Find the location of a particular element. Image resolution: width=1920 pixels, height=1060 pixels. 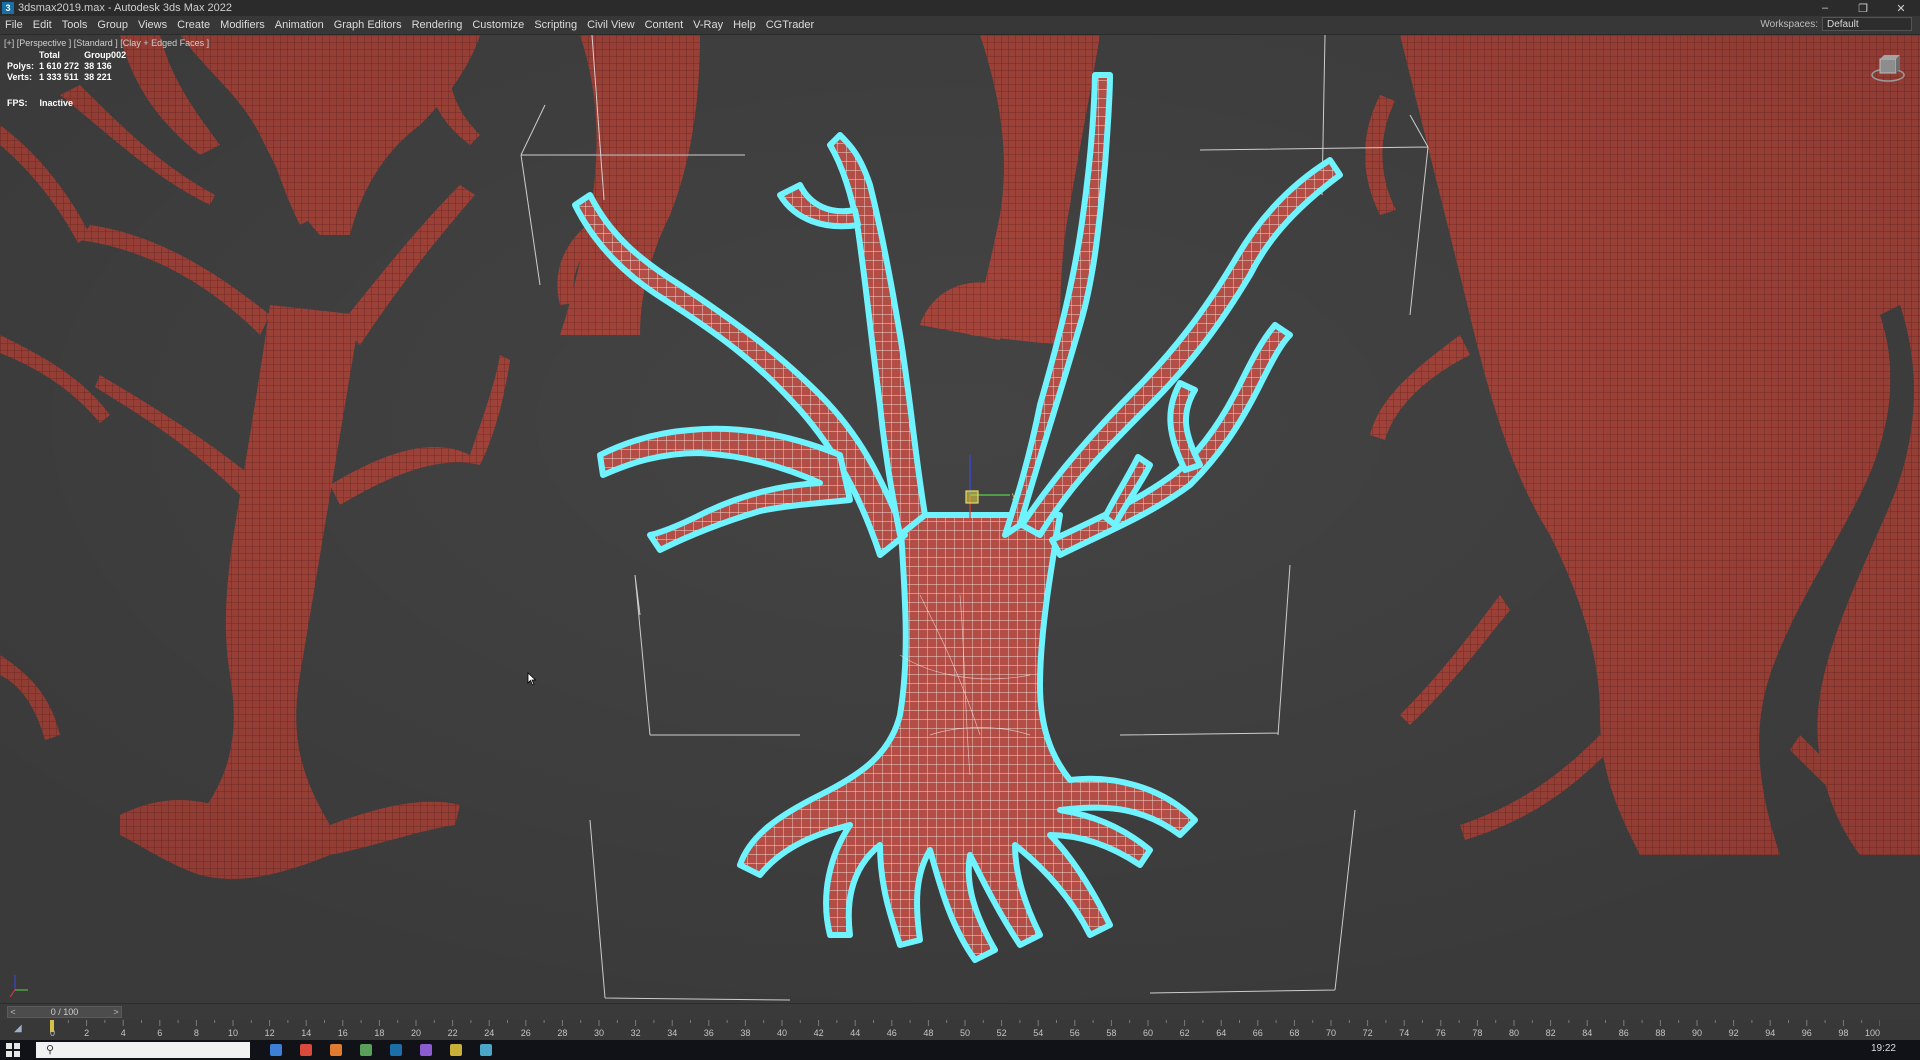

ruler-tick-label: 6 is located at coordinates (159, 1033).